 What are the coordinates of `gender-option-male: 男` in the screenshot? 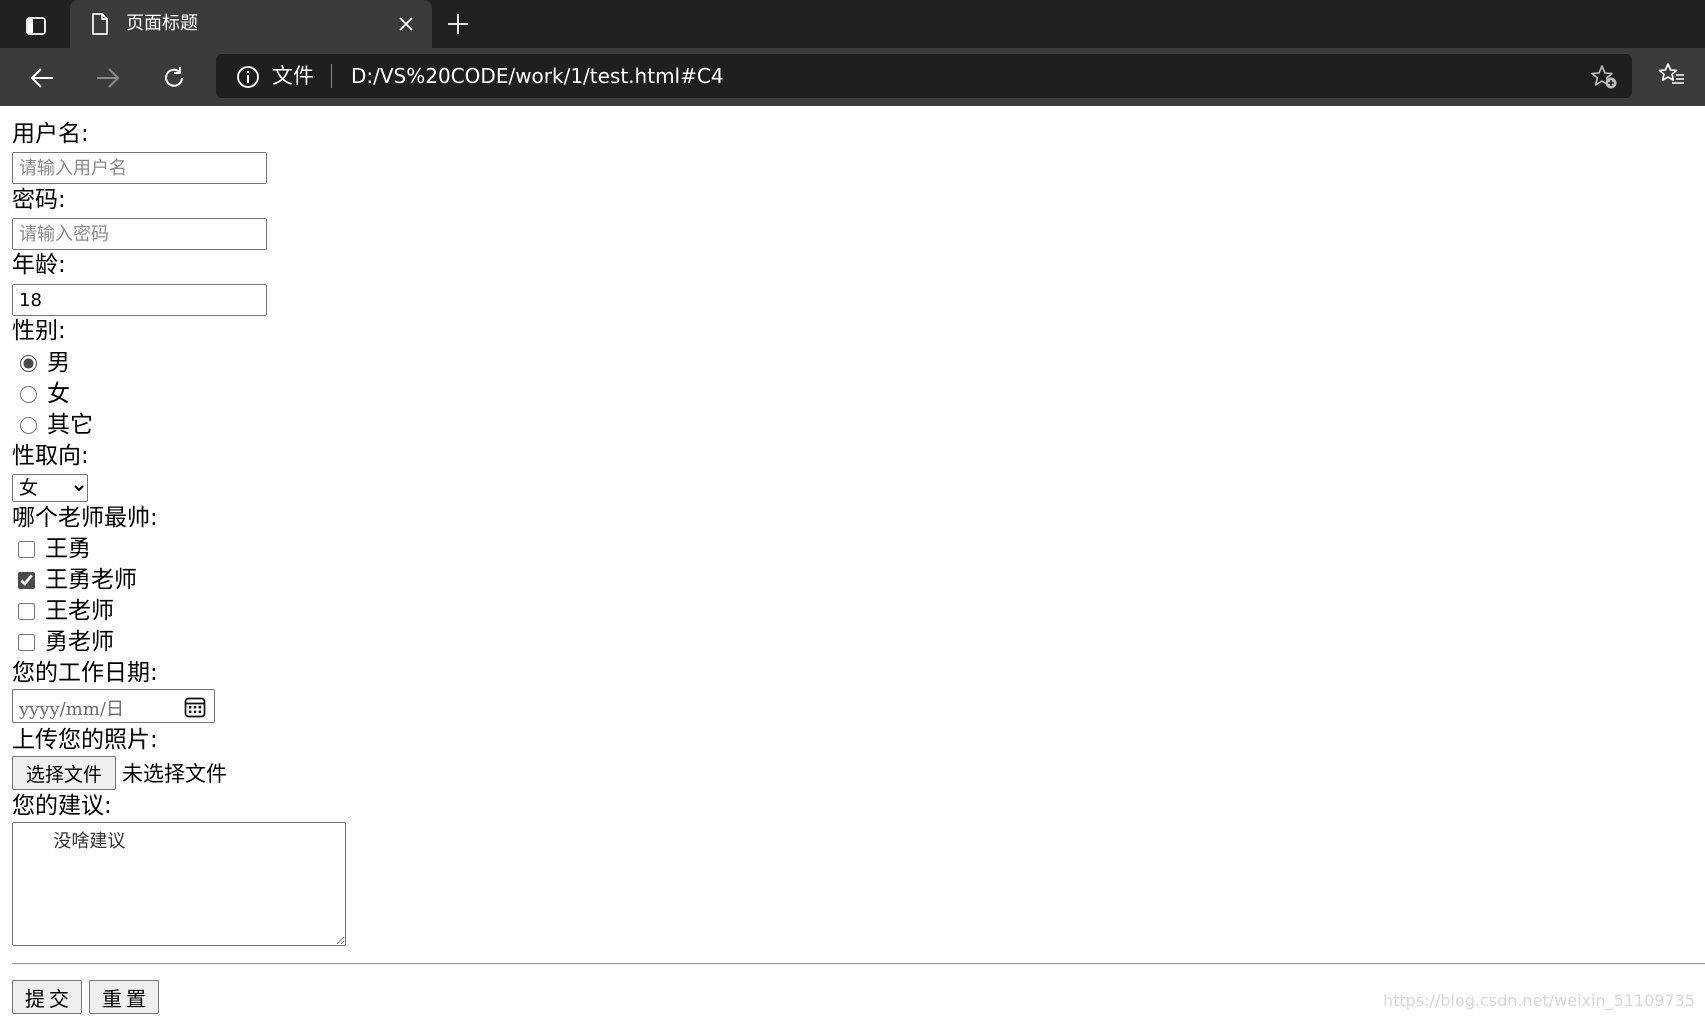 It's located at (43, 363).